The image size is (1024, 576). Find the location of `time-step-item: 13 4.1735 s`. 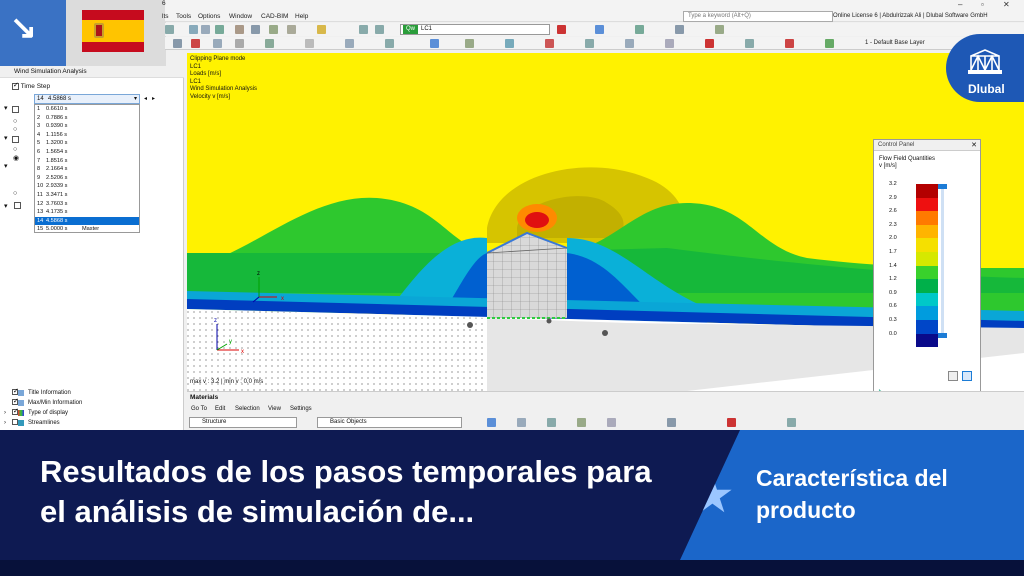

time-step-item: 13 4.1735 s is located at coordinates (87, 212).